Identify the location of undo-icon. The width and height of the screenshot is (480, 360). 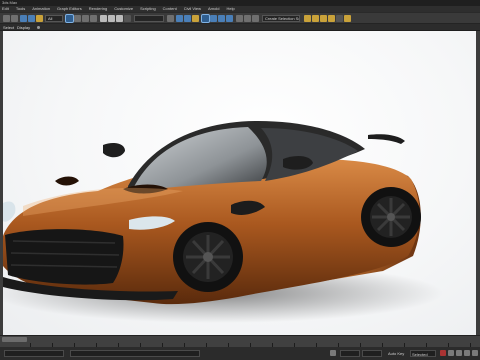
(6, 18).